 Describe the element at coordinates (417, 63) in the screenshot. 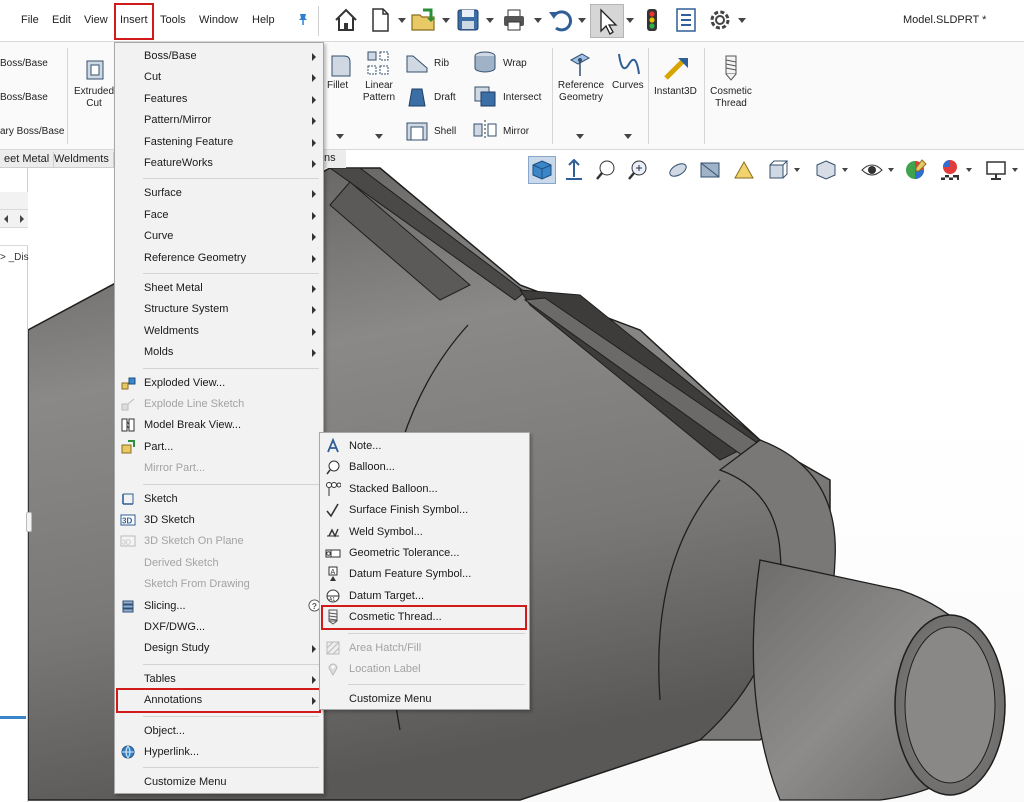

I see `rib-icon` at that location.